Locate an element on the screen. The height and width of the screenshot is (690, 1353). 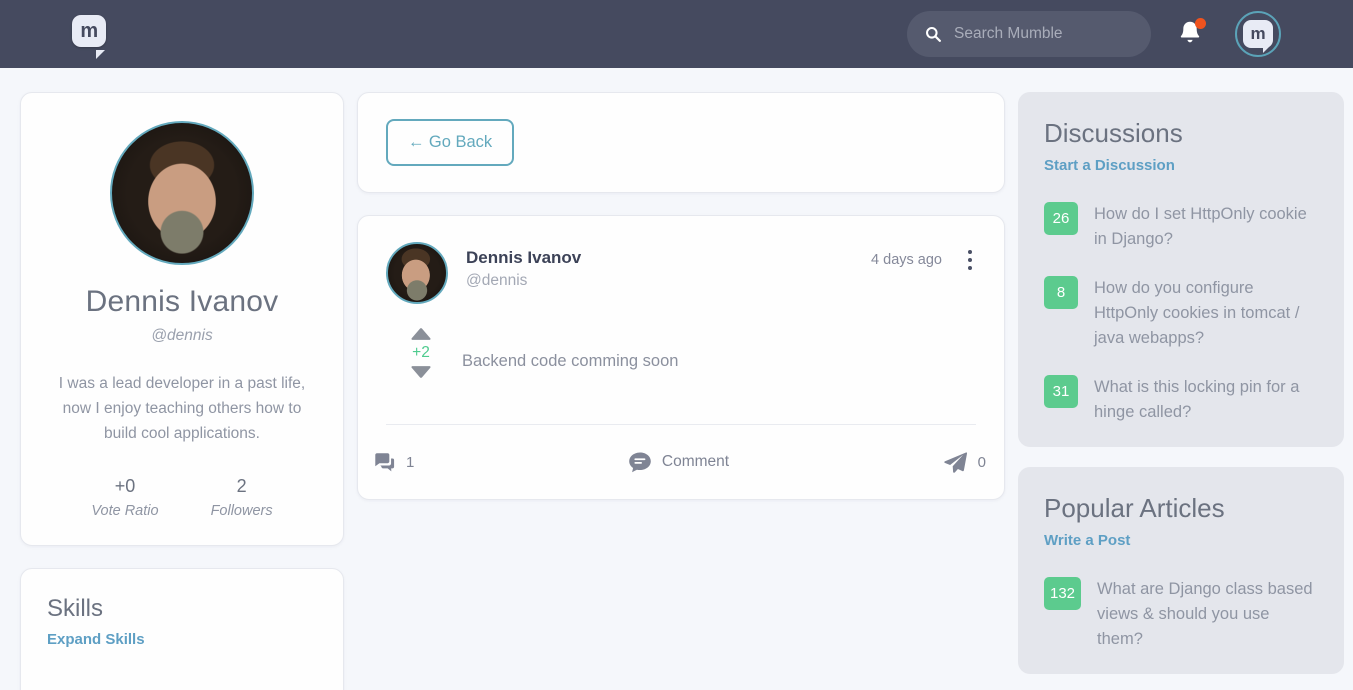
vote-badge: 8 is located at coordinates (1061, 292).